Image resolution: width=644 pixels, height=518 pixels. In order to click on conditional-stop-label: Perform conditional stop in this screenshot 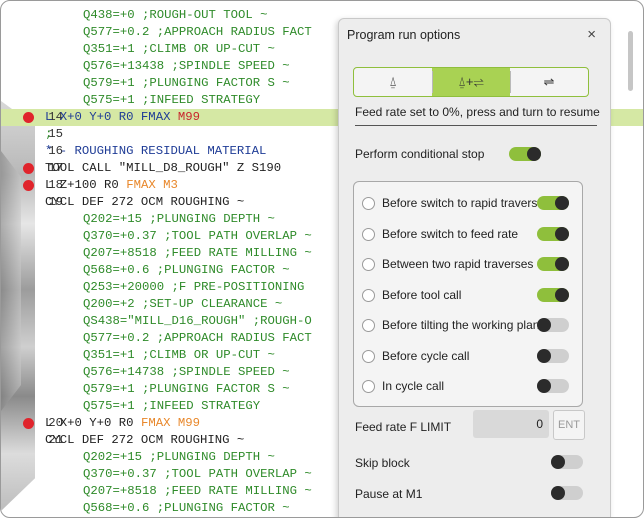, I will do `click(420, 154)`.